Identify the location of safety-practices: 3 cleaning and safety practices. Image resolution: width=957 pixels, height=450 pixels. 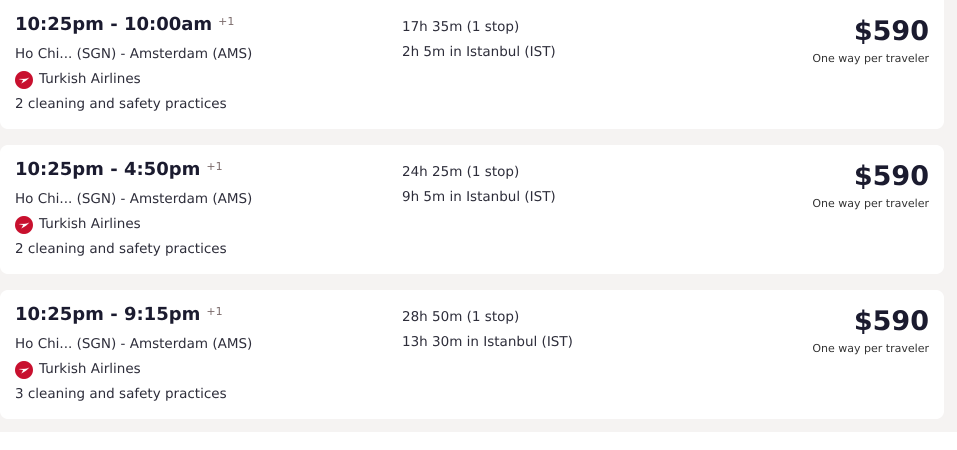
(121, 394).